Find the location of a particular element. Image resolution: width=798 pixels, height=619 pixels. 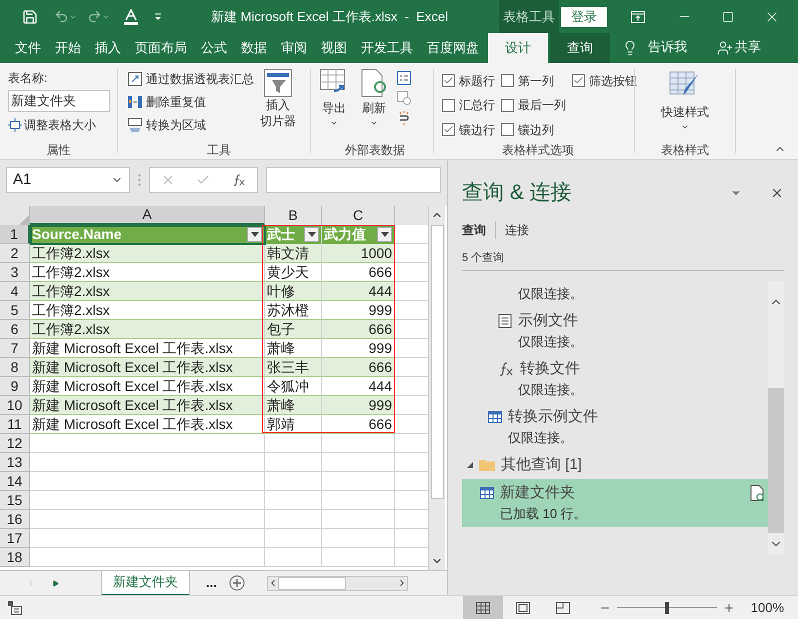

ribbon-tab: 文件 is located at coordinates (28, 48).